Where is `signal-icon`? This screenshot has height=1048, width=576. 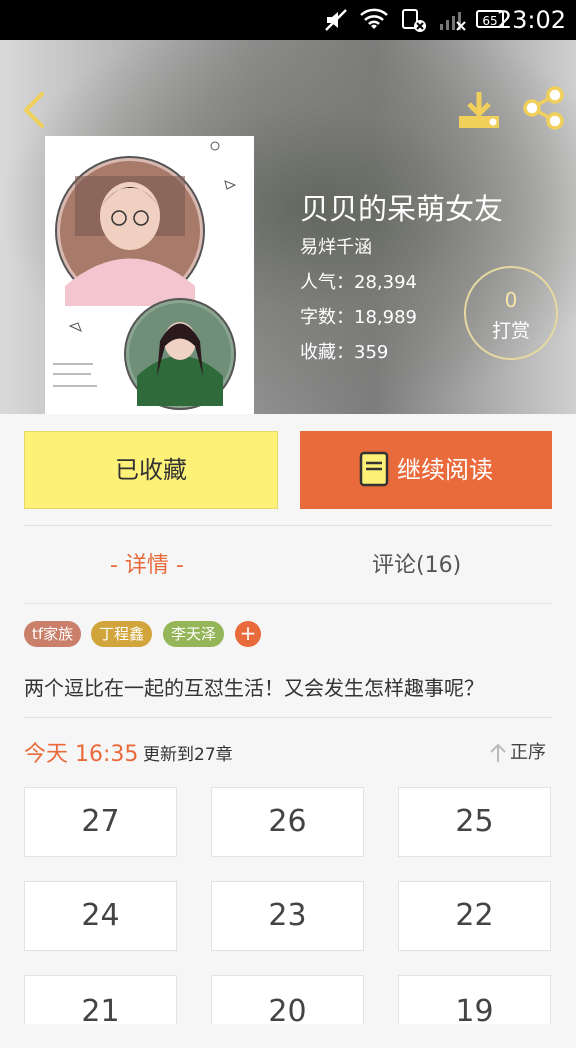 signal-icon is located at coordinates (453, 21).